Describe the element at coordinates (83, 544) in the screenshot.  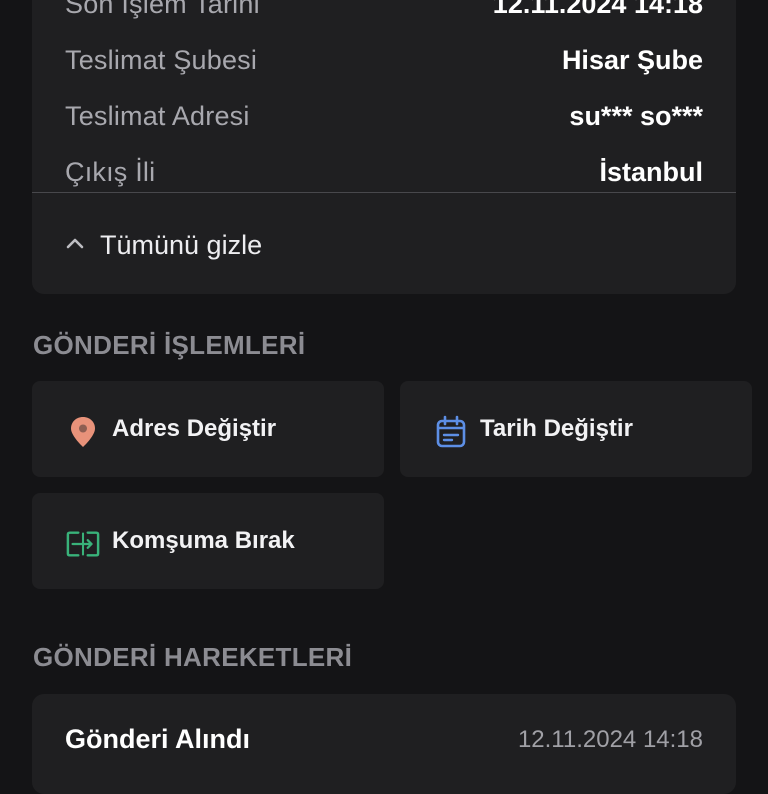
I see `neighbor-handover-icon` at that location.